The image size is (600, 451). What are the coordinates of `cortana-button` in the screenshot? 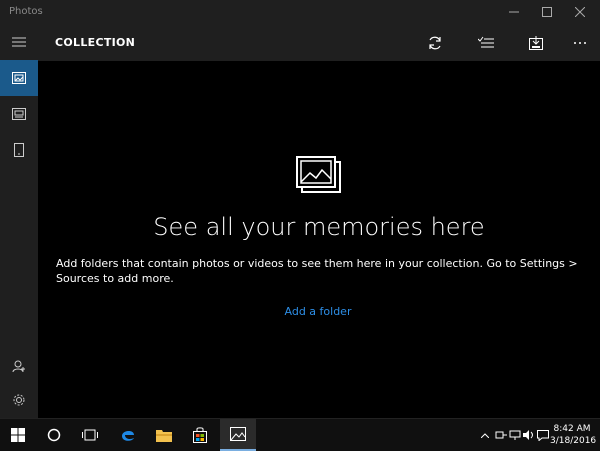 It's located at (54, 435).